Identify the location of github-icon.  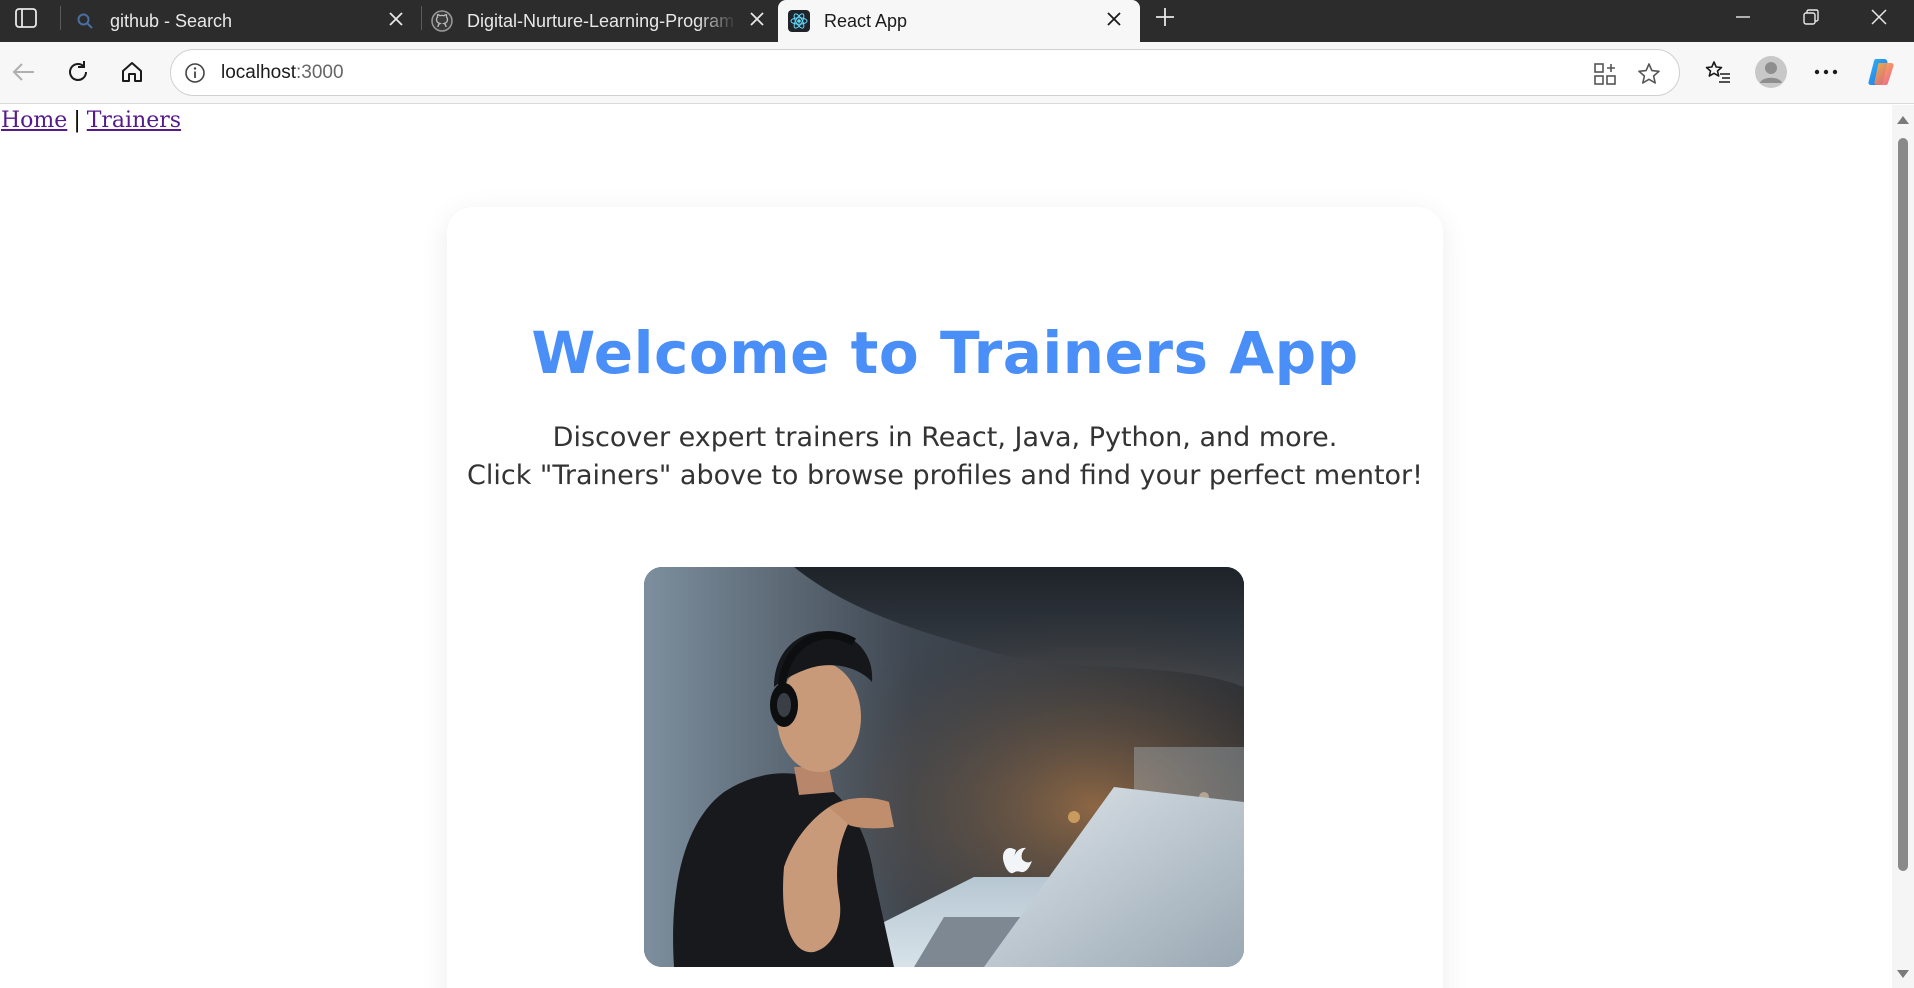
(442, 21).